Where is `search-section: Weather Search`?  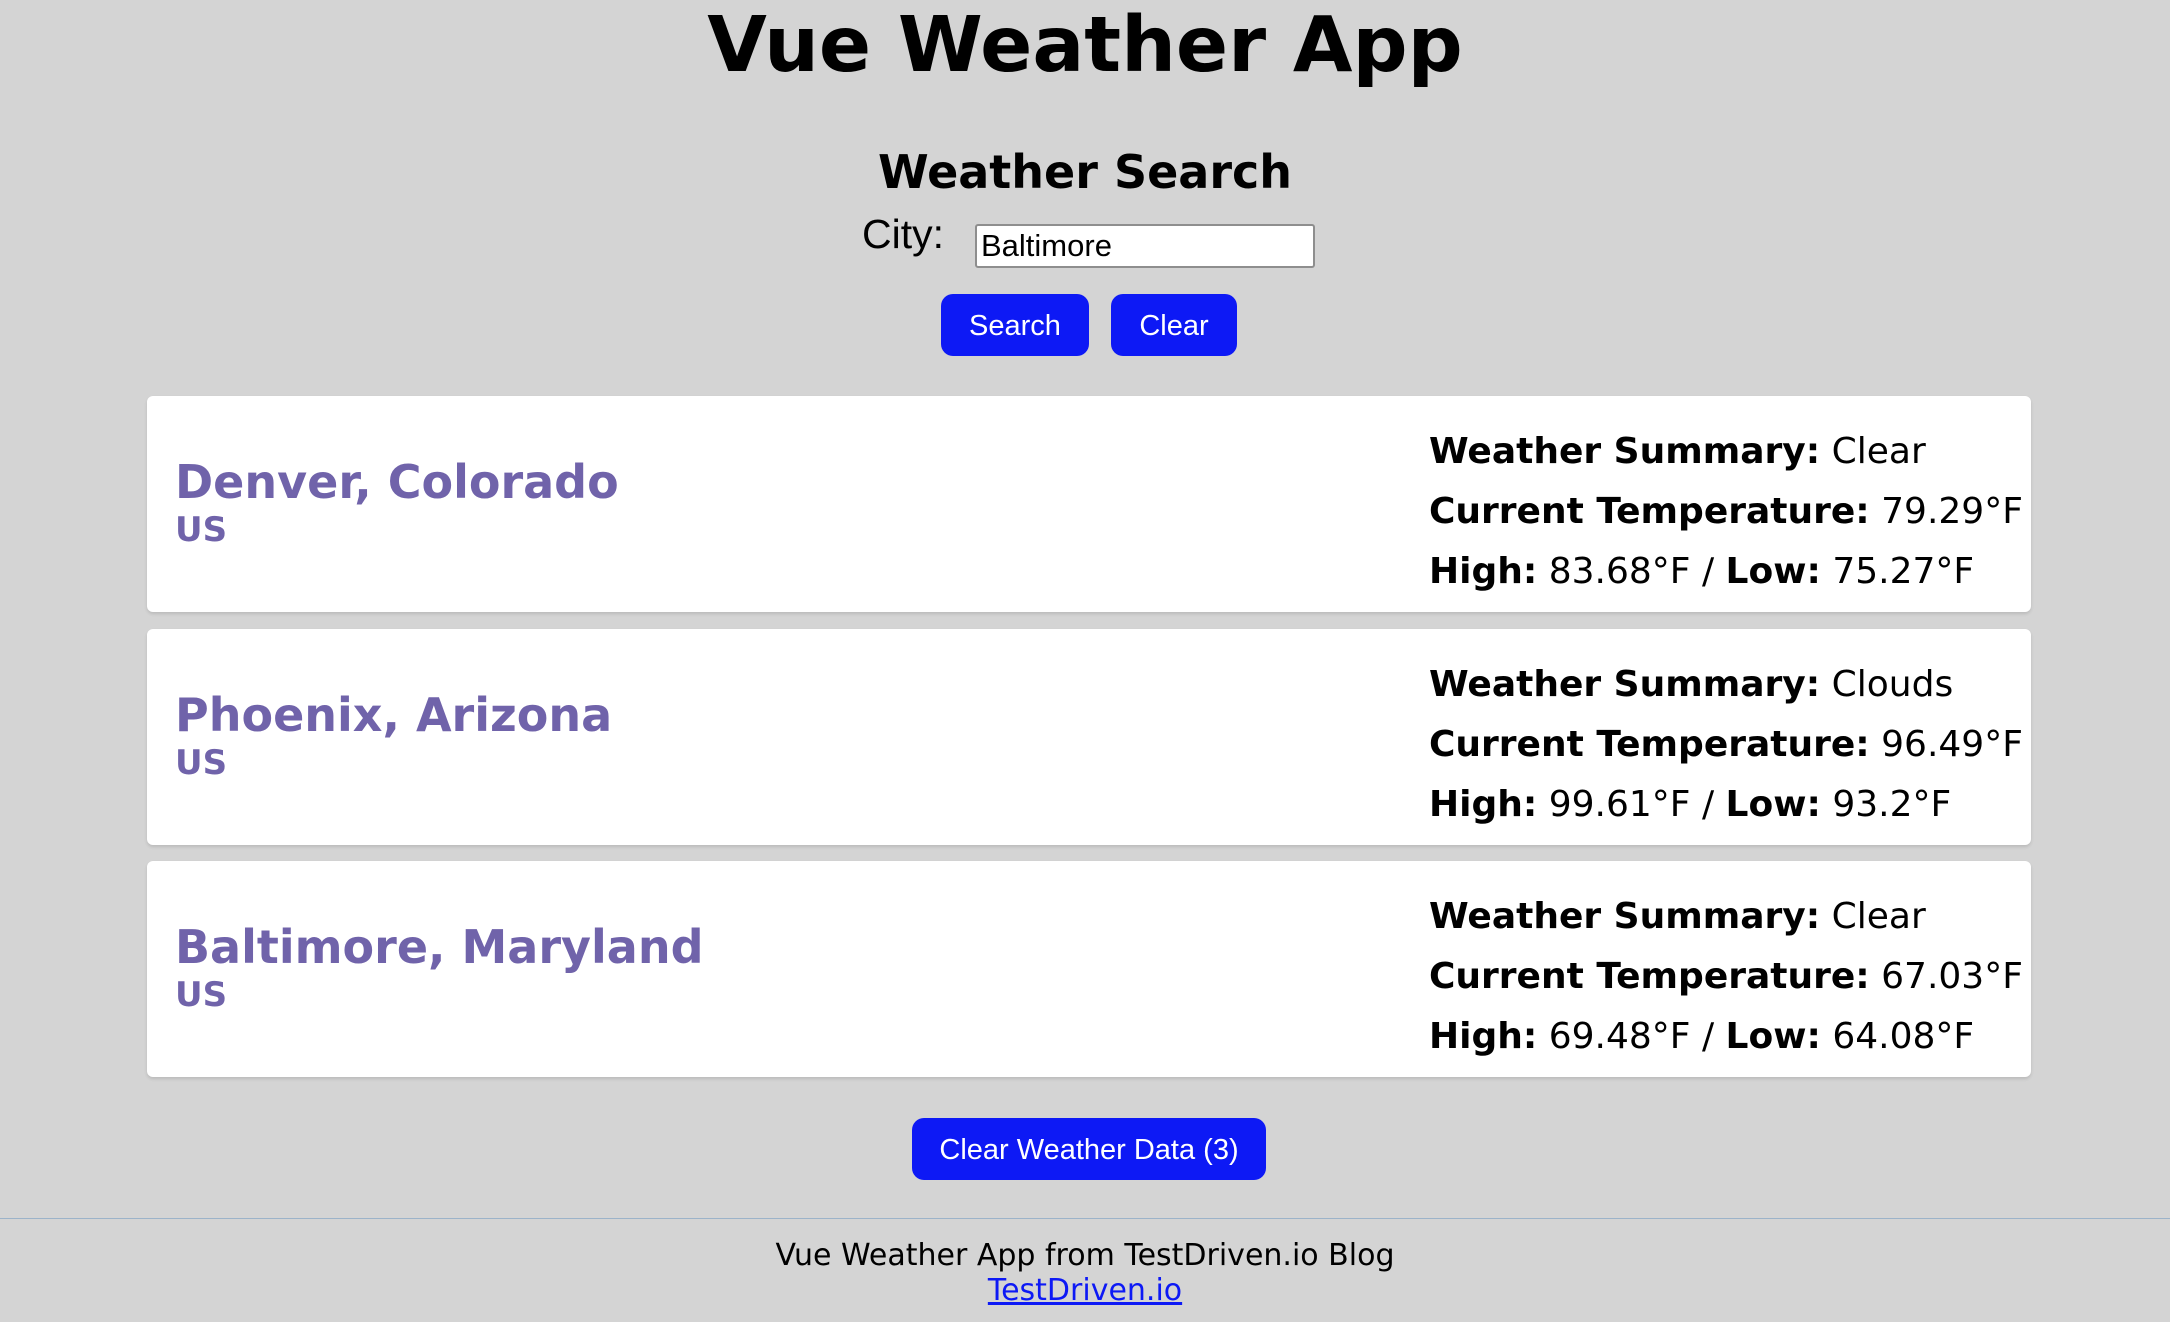
search-section: Weather Search is located at coordinates (1085, 172).